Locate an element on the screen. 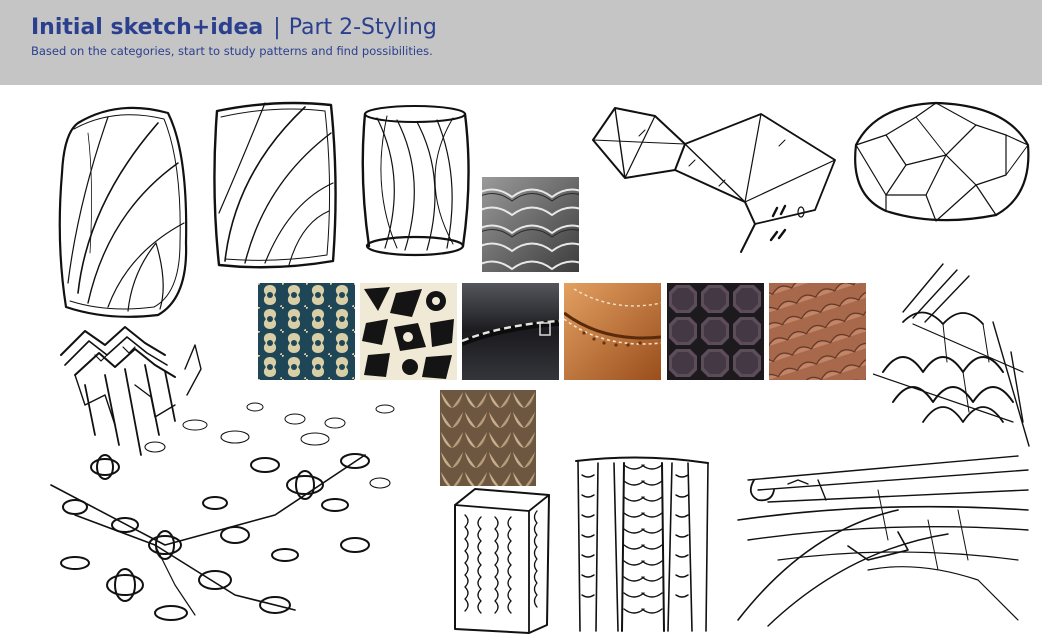  photo-stitched-leather is located at coordinates (510, 331).